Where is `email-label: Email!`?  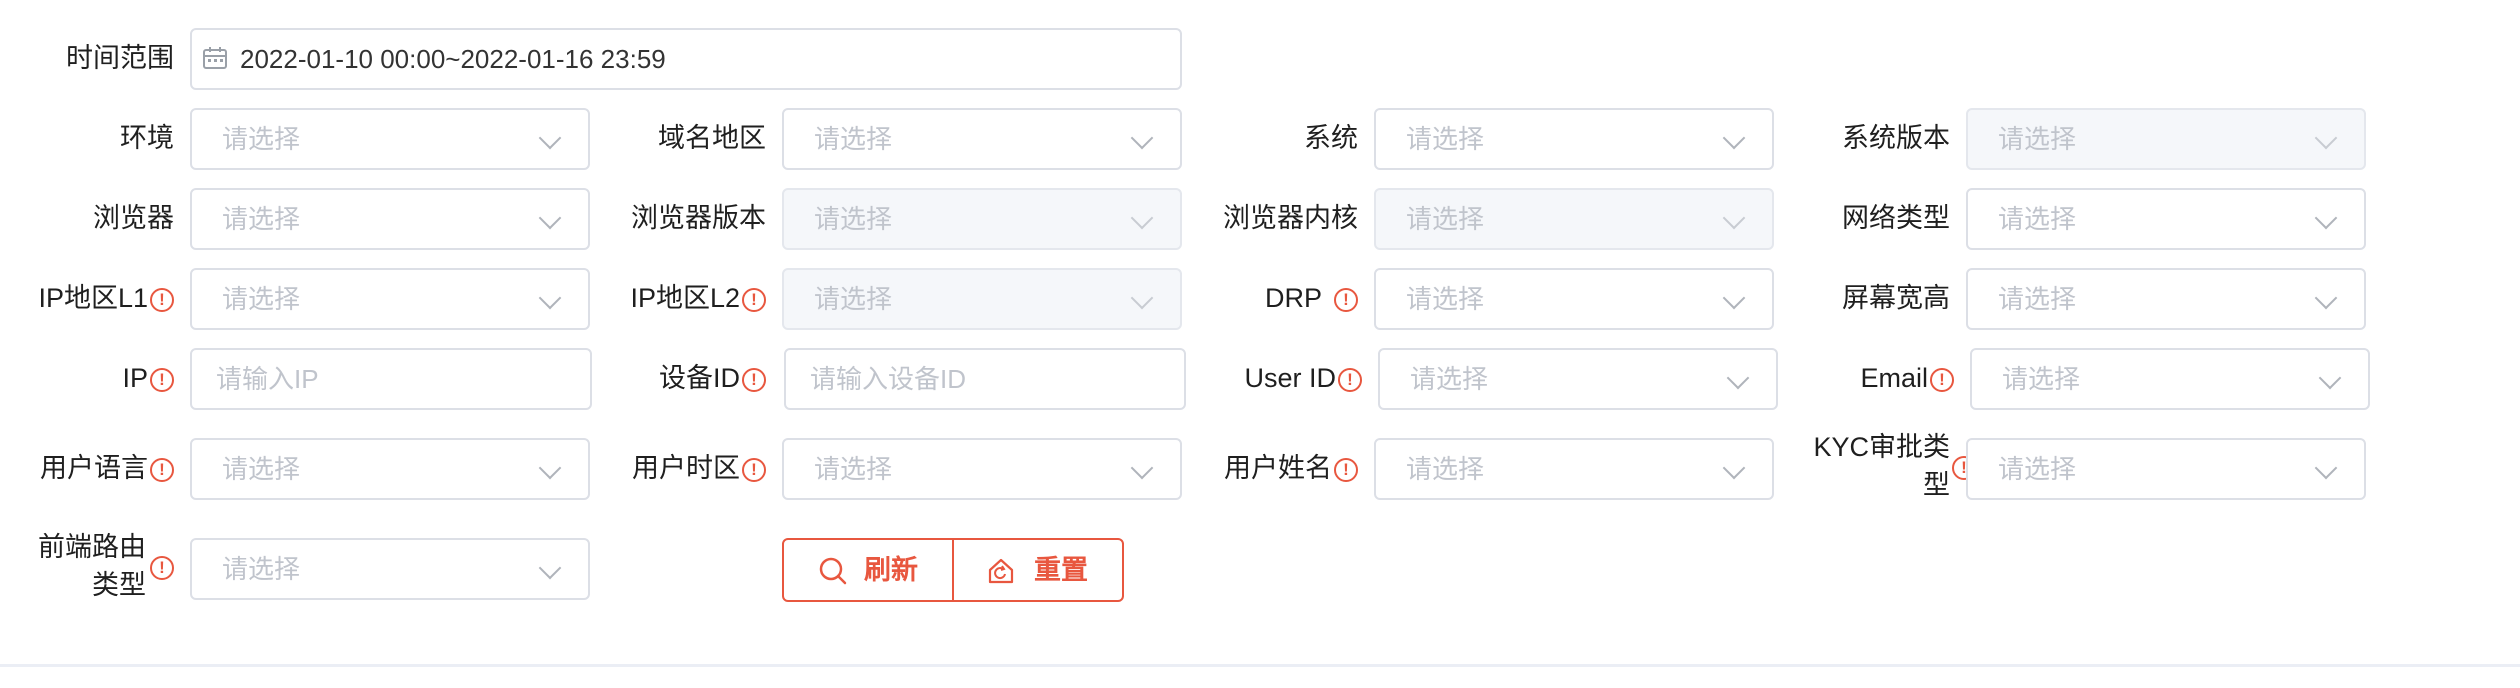
email-label: Email! is located at coordinates (1872, 378).